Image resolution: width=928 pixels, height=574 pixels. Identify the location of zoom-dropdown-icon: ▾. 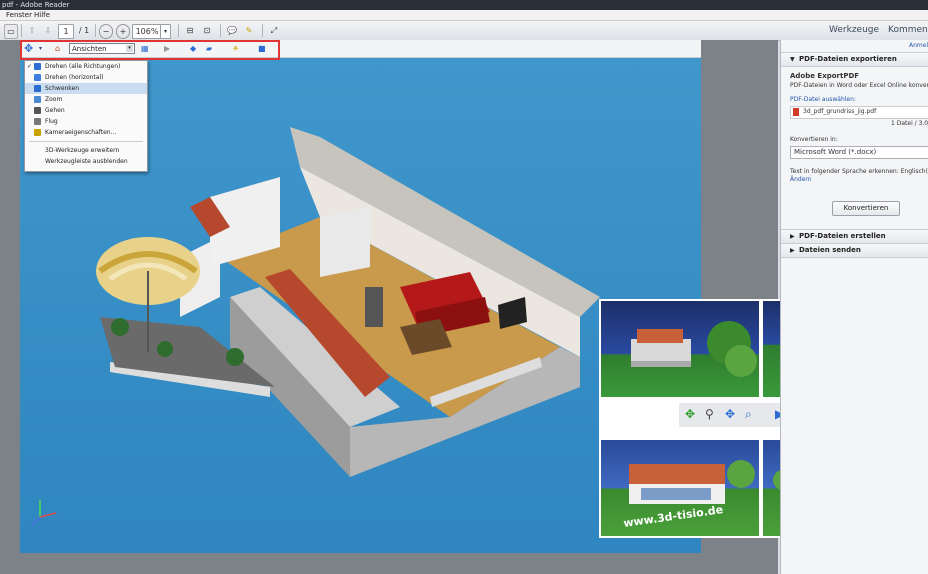
(165, 31).